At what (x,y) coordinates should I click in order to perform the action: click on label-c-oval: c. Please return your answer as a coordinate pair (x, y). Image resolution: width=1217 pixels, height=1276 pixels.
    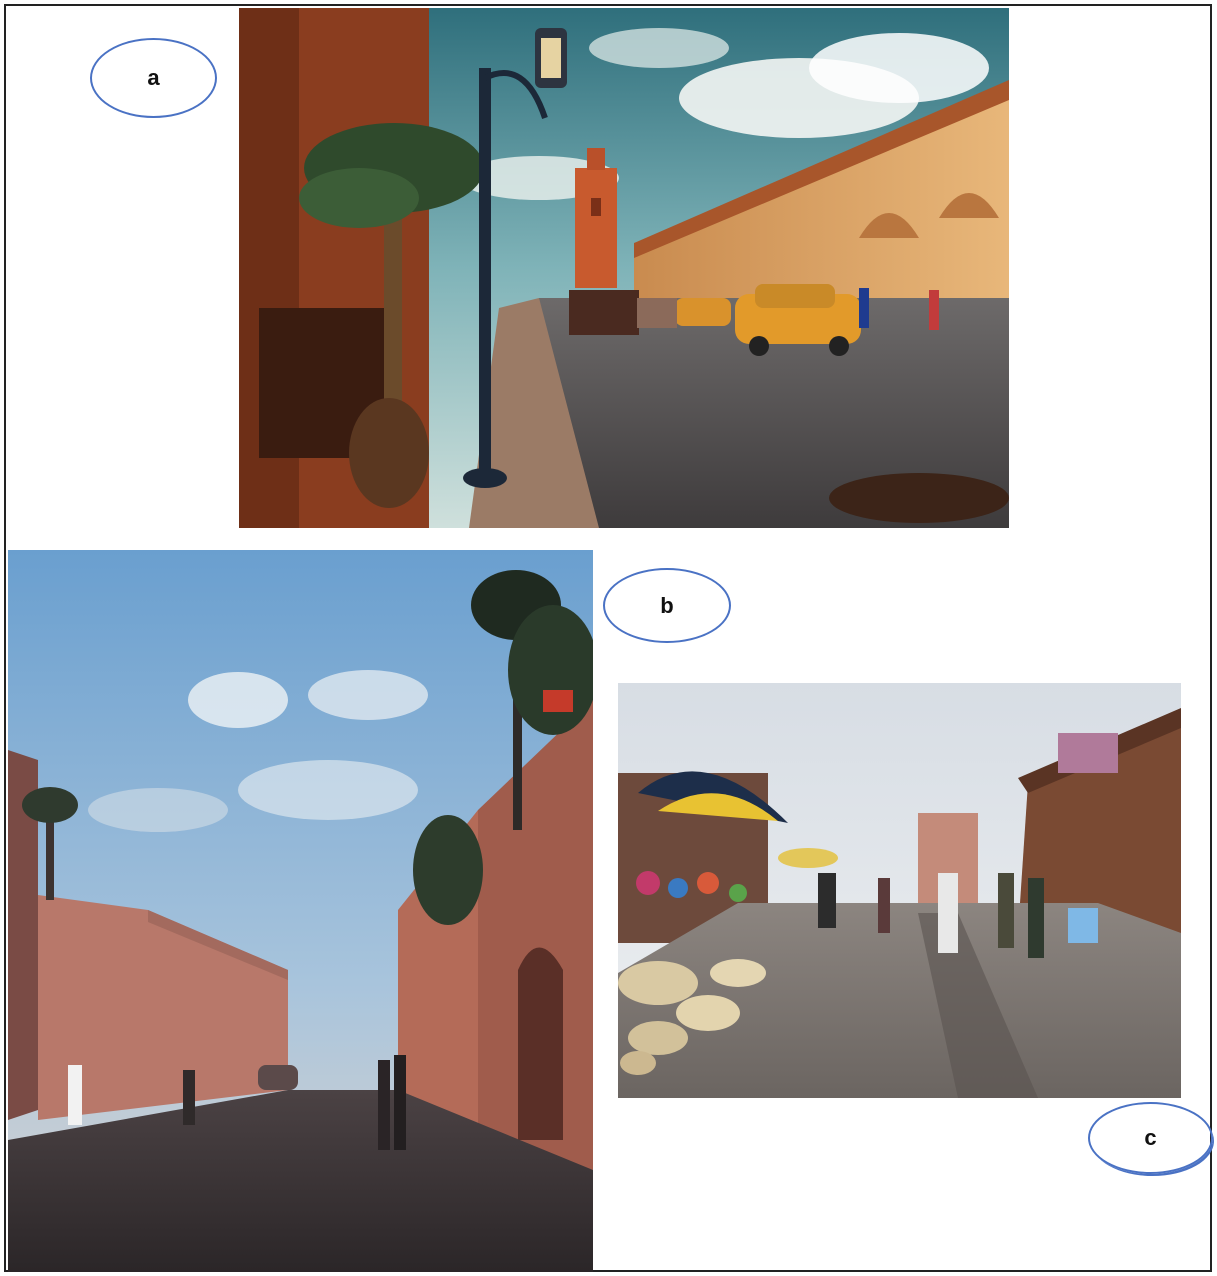
    Looking at the image, I should click on (1150, 1138).